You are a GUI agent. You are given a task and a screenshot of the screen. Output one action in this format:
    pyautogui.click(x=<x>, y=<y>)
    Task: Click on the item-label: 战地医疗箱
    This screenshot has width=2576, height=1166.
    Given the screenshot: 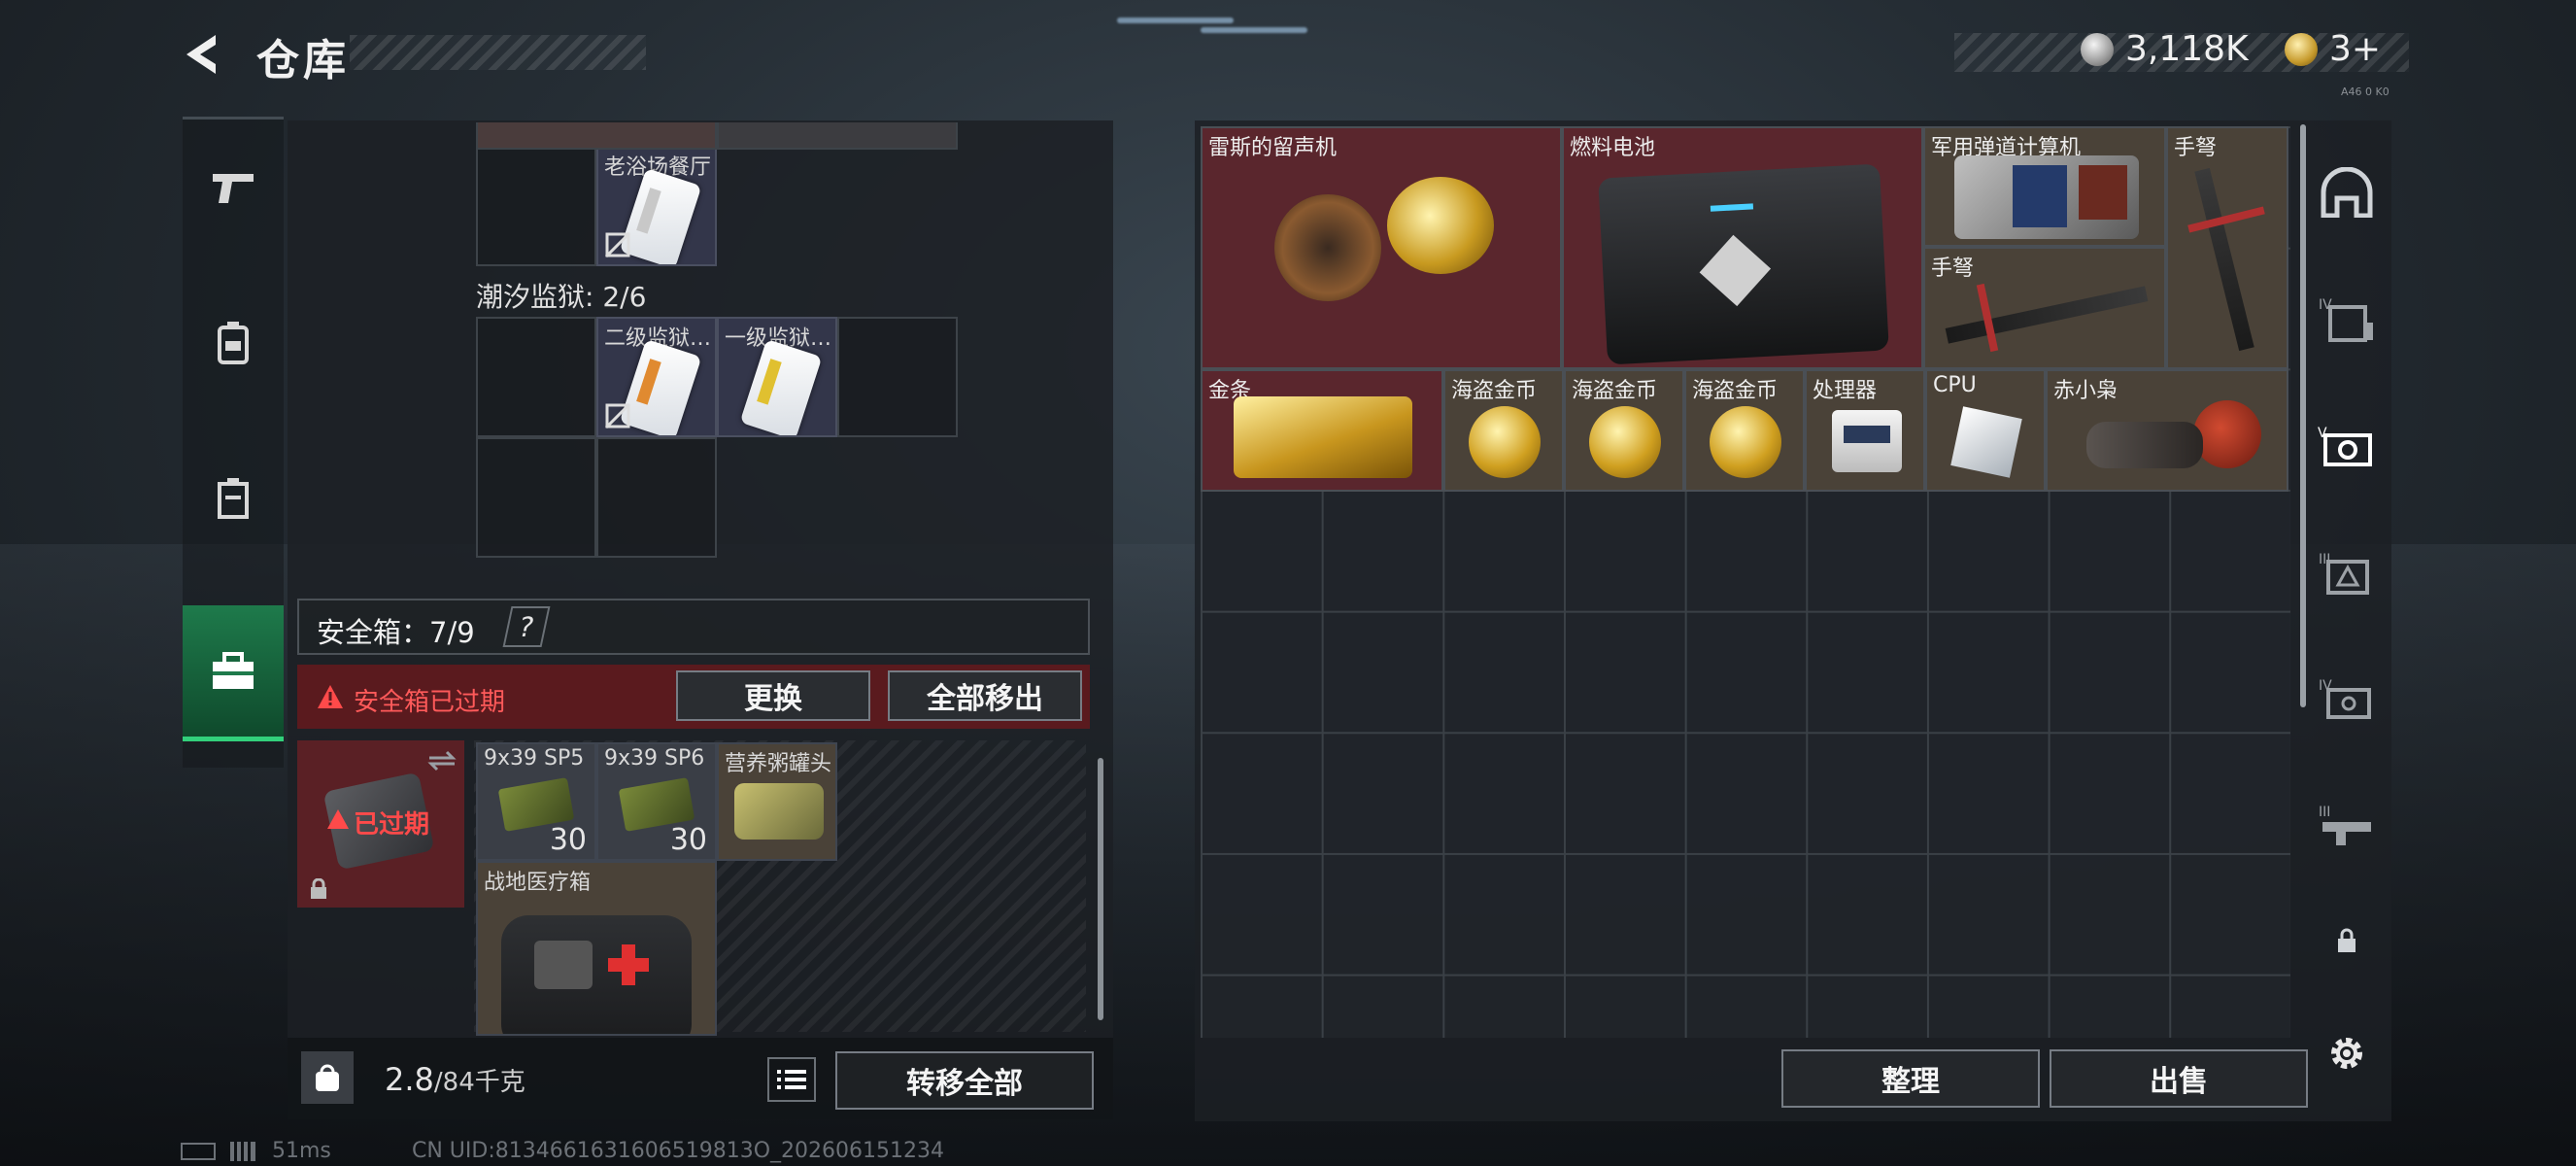 What is the action you would take?
    pyautogui.click(x=538, y=883)
    